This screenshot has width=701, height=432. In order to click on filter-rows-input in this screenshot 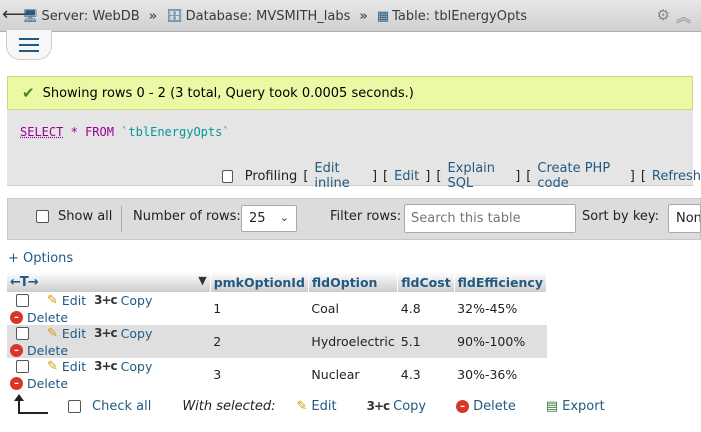, I will do `click(490, 218)`.